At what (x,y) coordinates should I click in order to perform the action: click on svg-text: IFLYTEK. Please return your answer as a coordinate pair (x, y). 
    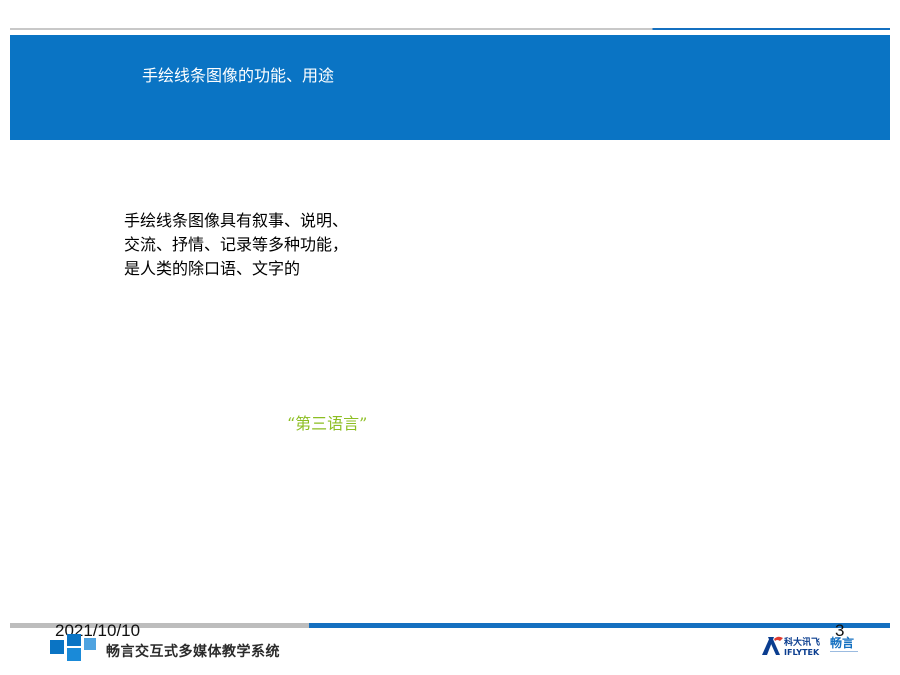
    Looking at the image, I should click on (802, 652).